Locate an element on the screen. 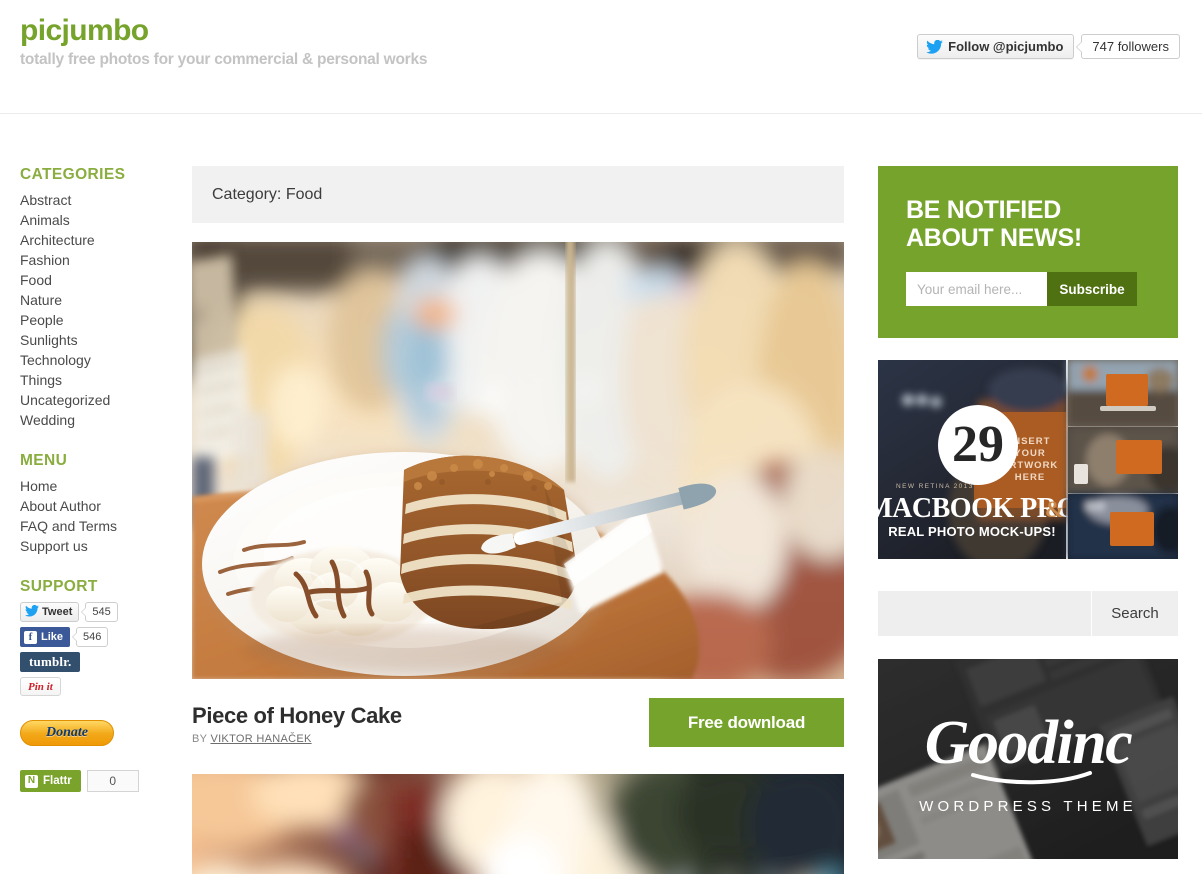 Image resolution: width=1202 pixels, height=874 pixels. newsletter-form: Subscribe is located at coordinates (1028, 289).